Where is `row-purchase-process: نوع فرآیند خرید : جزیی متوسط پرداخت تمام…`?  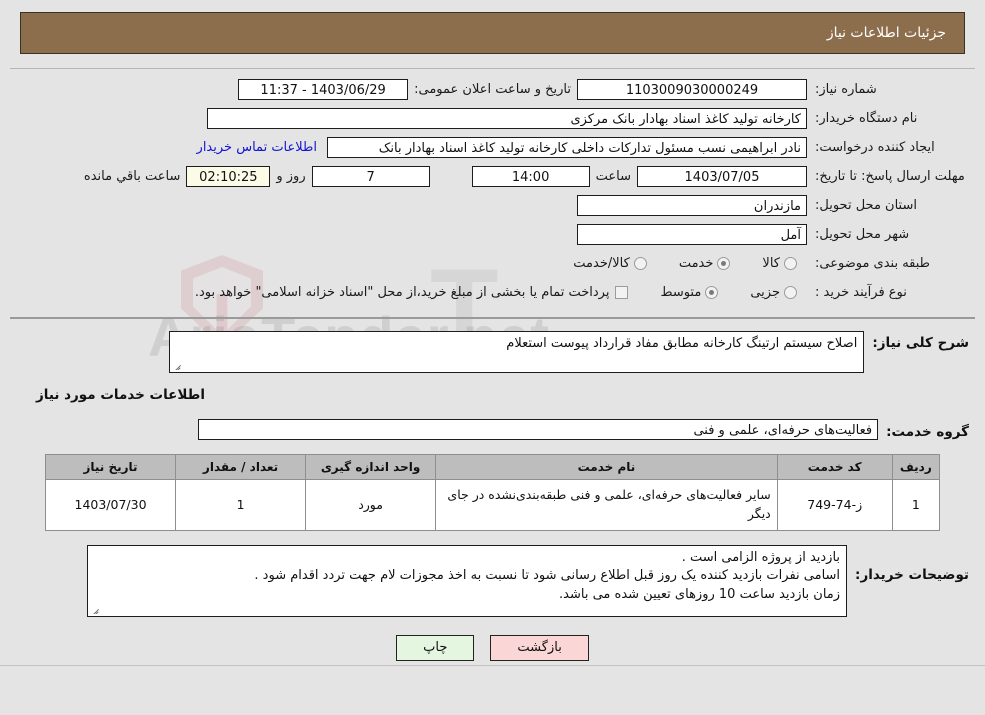
row-purchase-process: نوع فرآیند خرید : جزیی متوسط پرداخت تمام… is located at coordinates (492, 292).